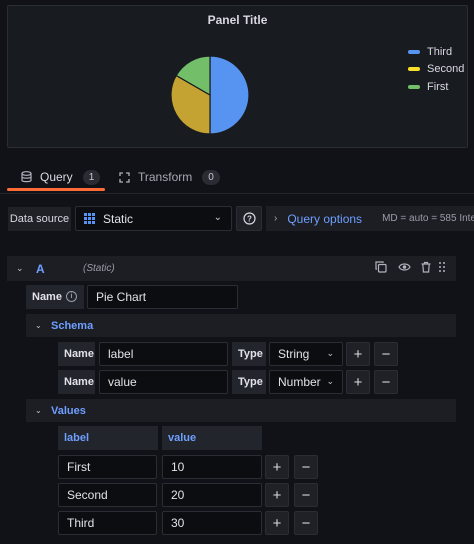 The height and width of the screenshot is (544, 474). I want to click on legend-item-third: Third, so click(436, 52).